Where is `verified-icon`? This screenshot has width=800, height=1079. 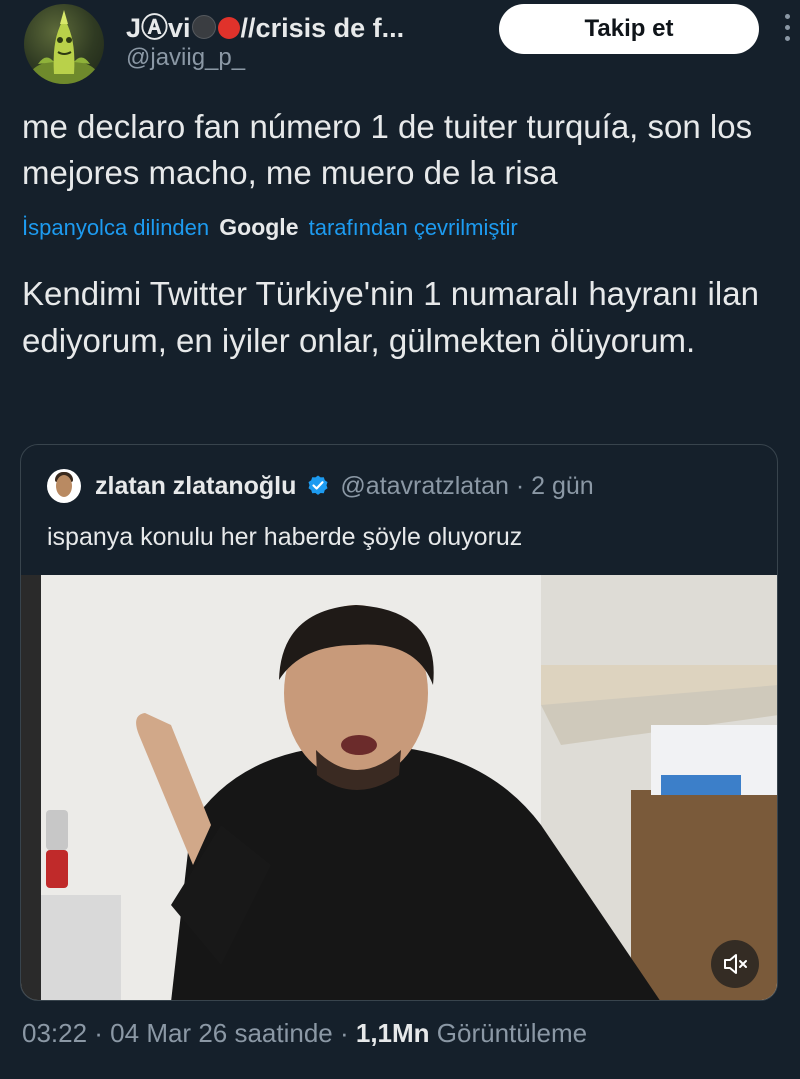
verified-icon is located at coordinates (318, 485).